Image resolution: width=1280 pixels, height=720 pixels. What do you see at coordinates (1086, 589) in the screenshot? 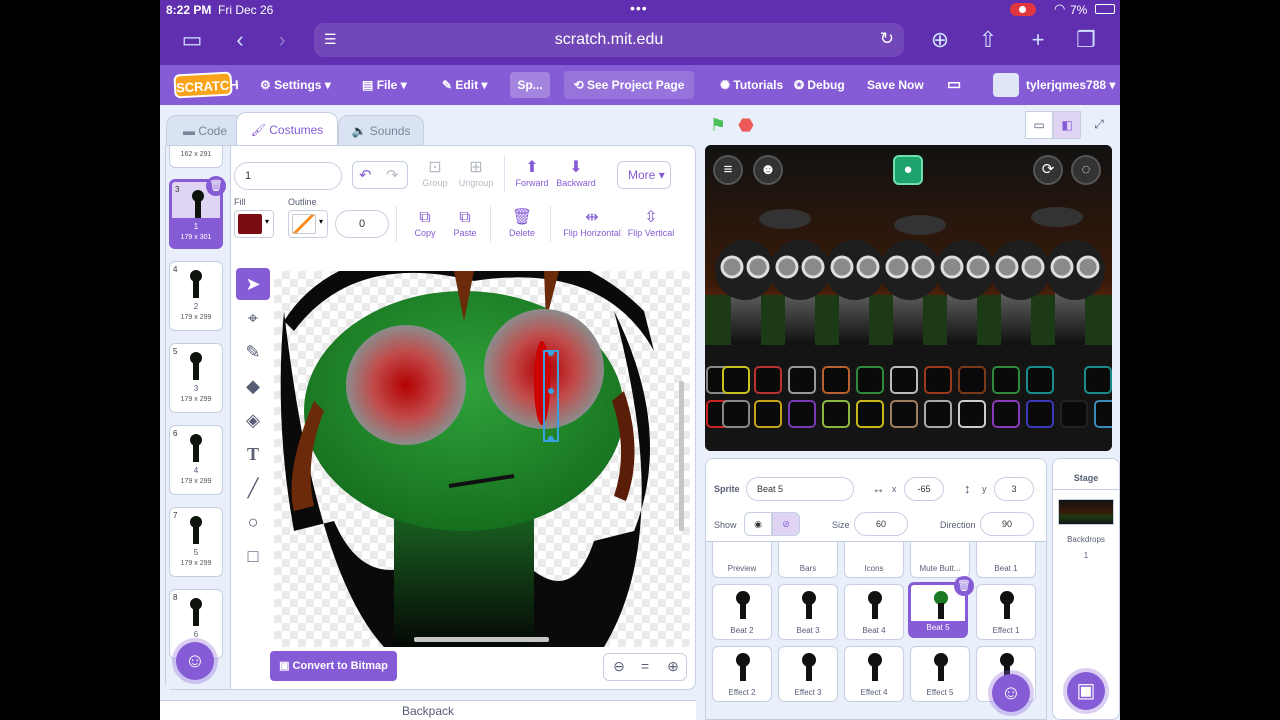
I see `stage-selector: Stage Backdrops 1 ▣` at bounding box center [1086, 589].